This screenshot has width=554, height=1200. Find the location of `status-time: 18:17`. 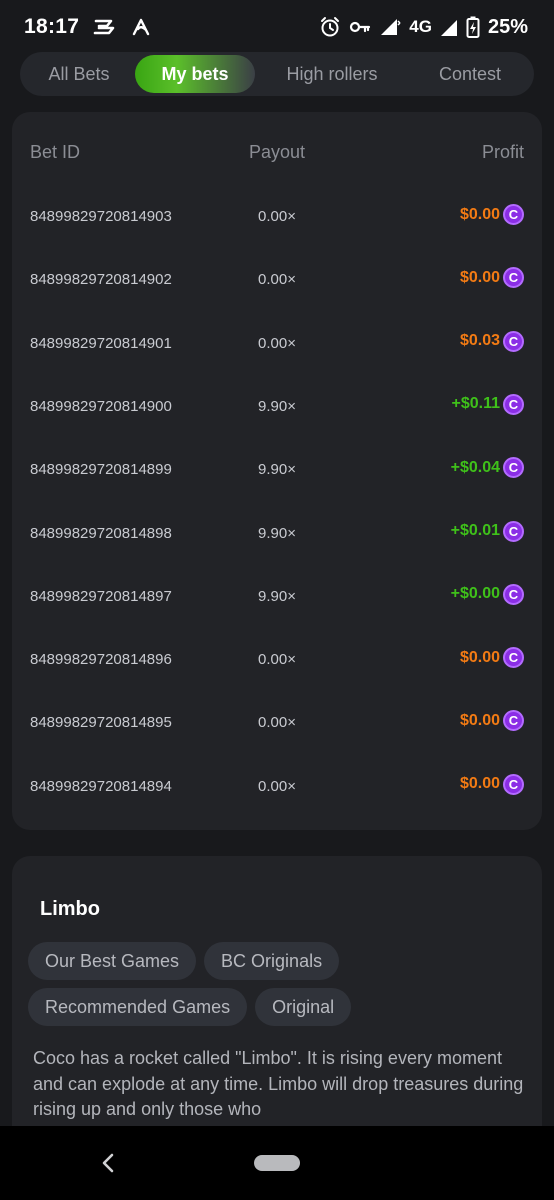

status-time: 18:17 is located at coordinates (52, 26).